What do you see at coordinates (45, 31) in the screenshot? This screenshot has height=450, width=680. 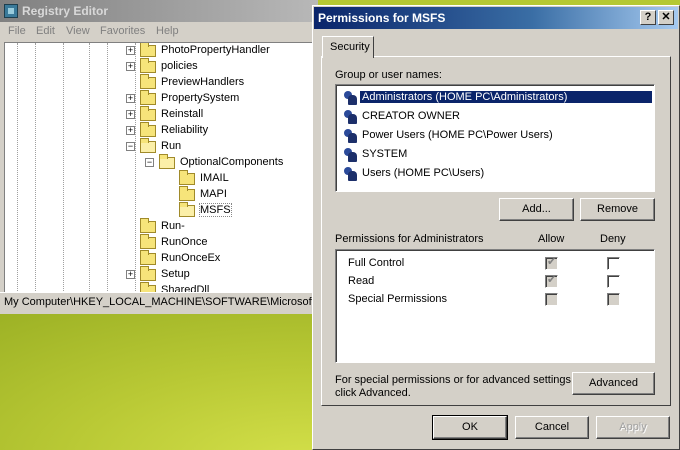 I see `menu-edit: Edit` at bounding box center [45, 31].